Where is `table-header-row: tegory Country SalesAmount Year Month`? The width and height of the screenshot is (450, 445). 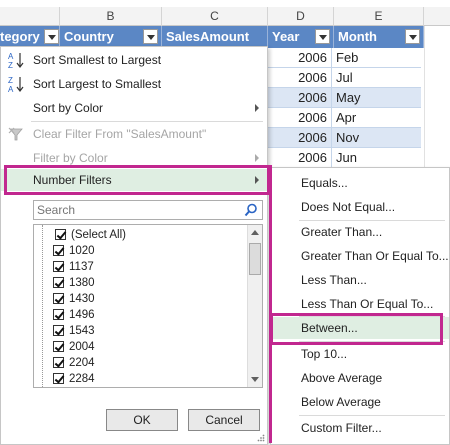
table-header-row: tegory Country SalesAmount Year Month is located at coordinates (225, 37).